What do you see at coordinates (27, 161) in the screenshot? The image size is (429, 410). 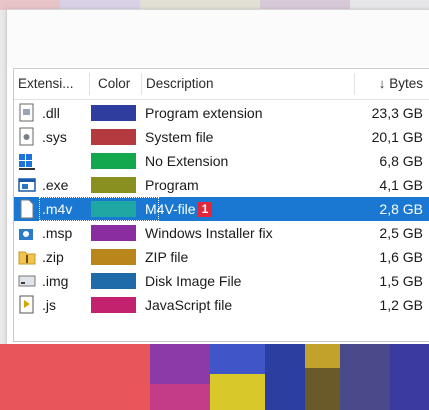 I see `windows-logo-icon` at bounding box center [27, 161].